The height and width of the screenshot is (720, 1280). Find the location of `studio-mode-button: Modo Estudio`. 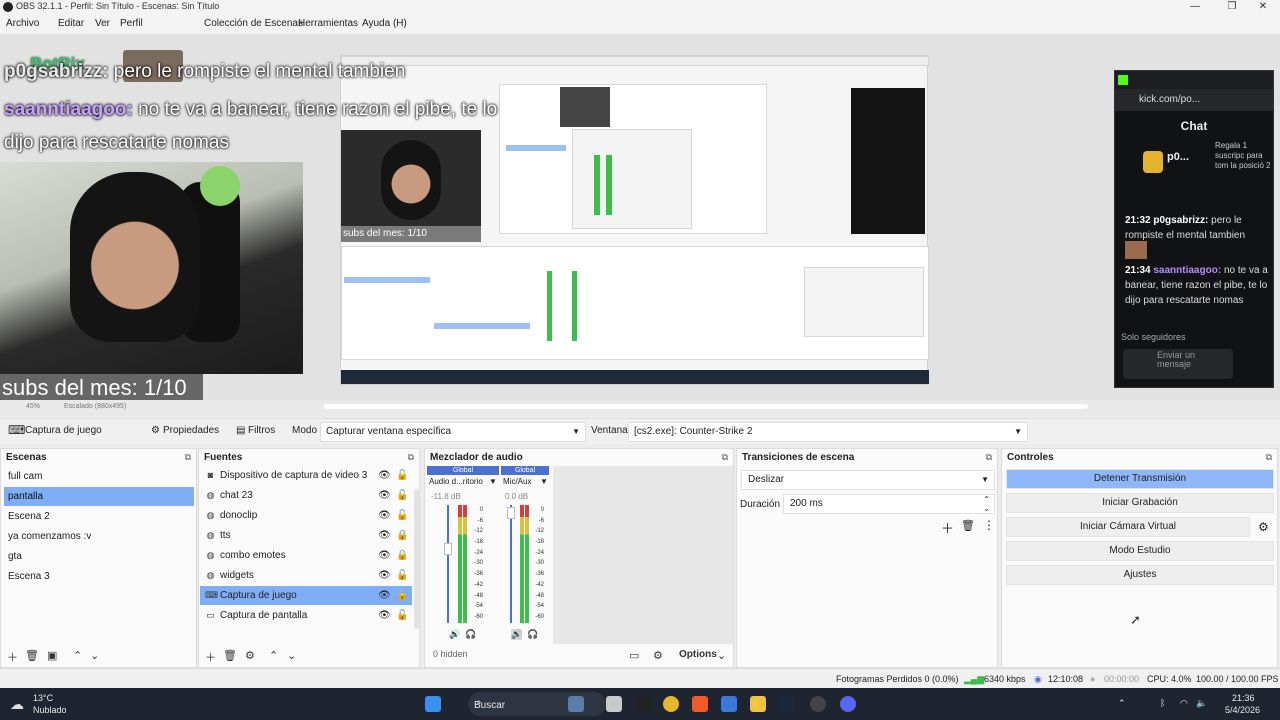

studio-mode-button: Modo Estudio is located at coordinates (1140, 551).